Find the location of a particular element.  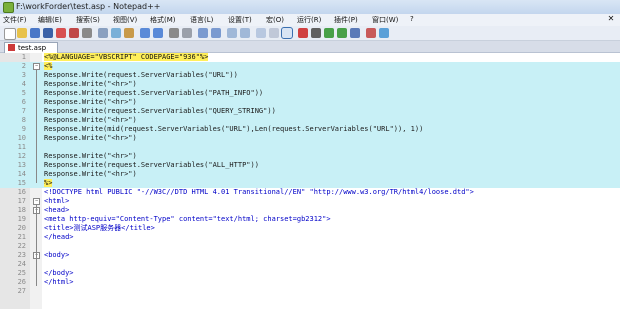

code-line: 11 is located at coordinates (310, 147).